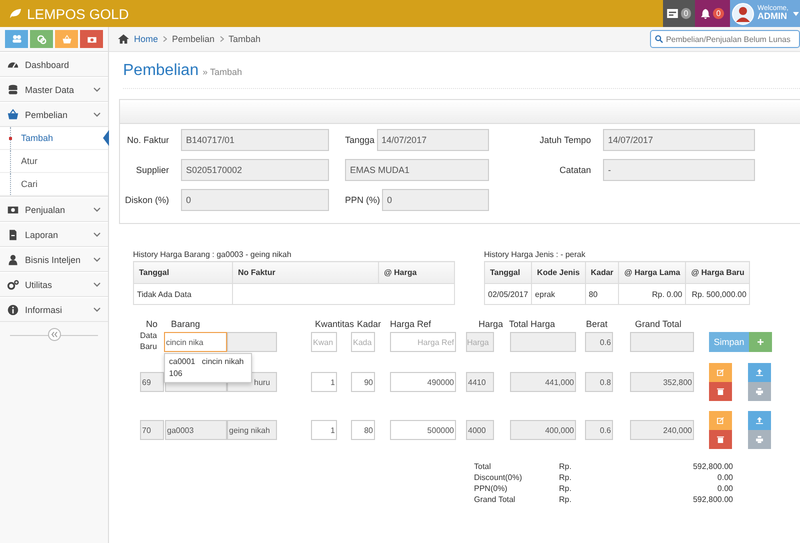 The height and width of the screenshot is (543, 800). Describe the element at coordinates (54, 138) in the screenshot. I see `submenu-item: Tambah` at that location.